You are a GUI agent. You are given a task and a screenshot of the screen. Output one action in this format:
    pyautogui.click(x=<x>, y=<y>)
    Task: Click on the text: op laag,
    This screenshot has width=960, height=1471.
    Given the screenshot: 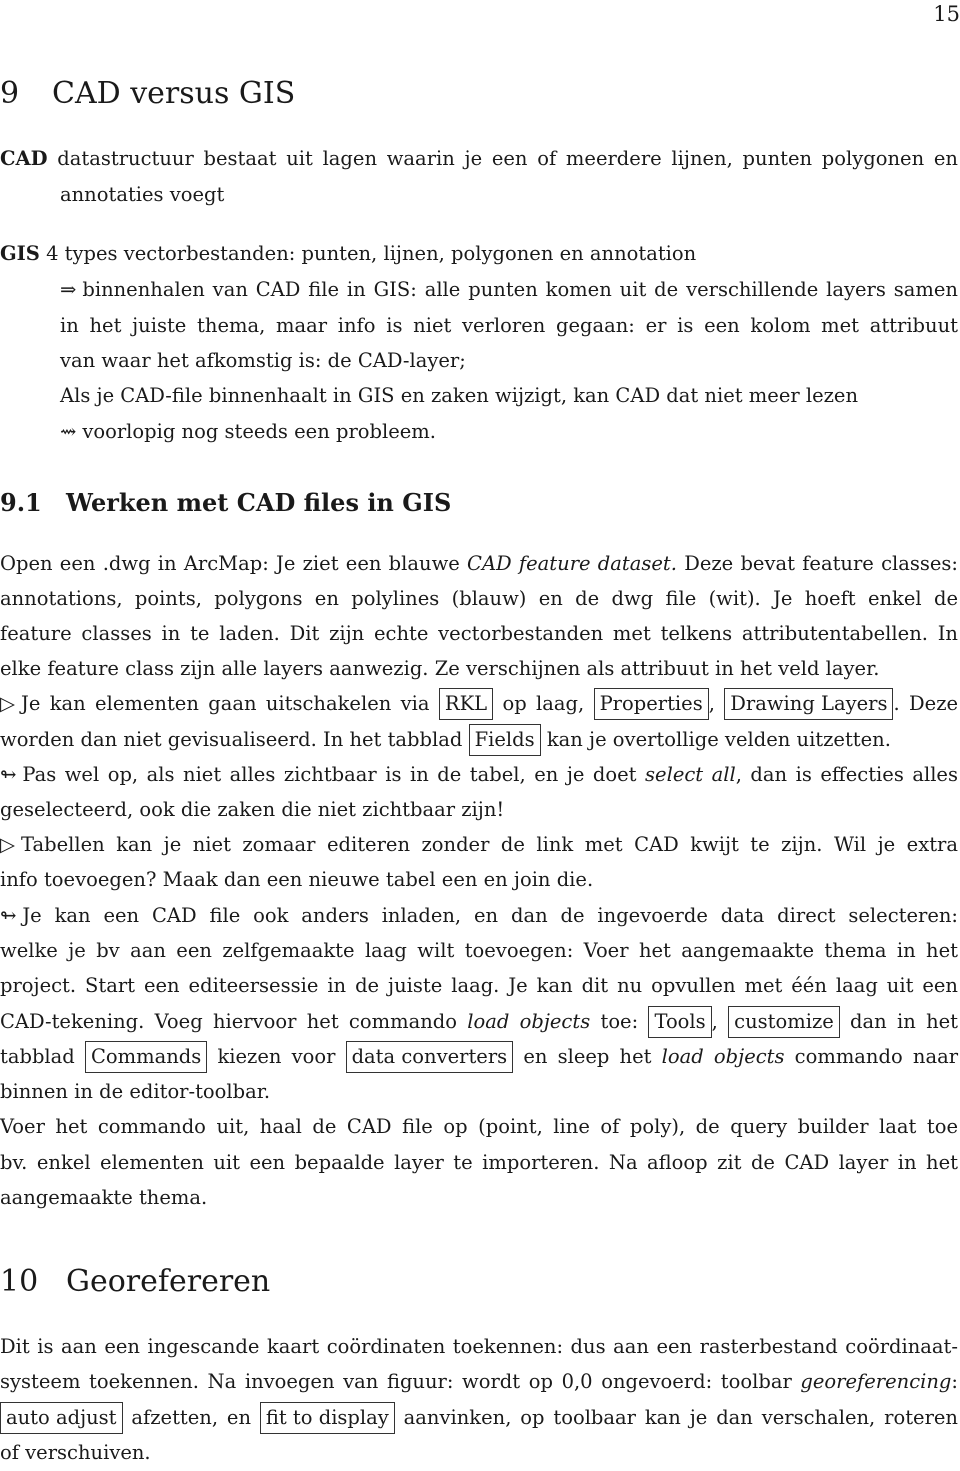 What is the action you would take?
    pyautogui.click(x=543, y=703)
    